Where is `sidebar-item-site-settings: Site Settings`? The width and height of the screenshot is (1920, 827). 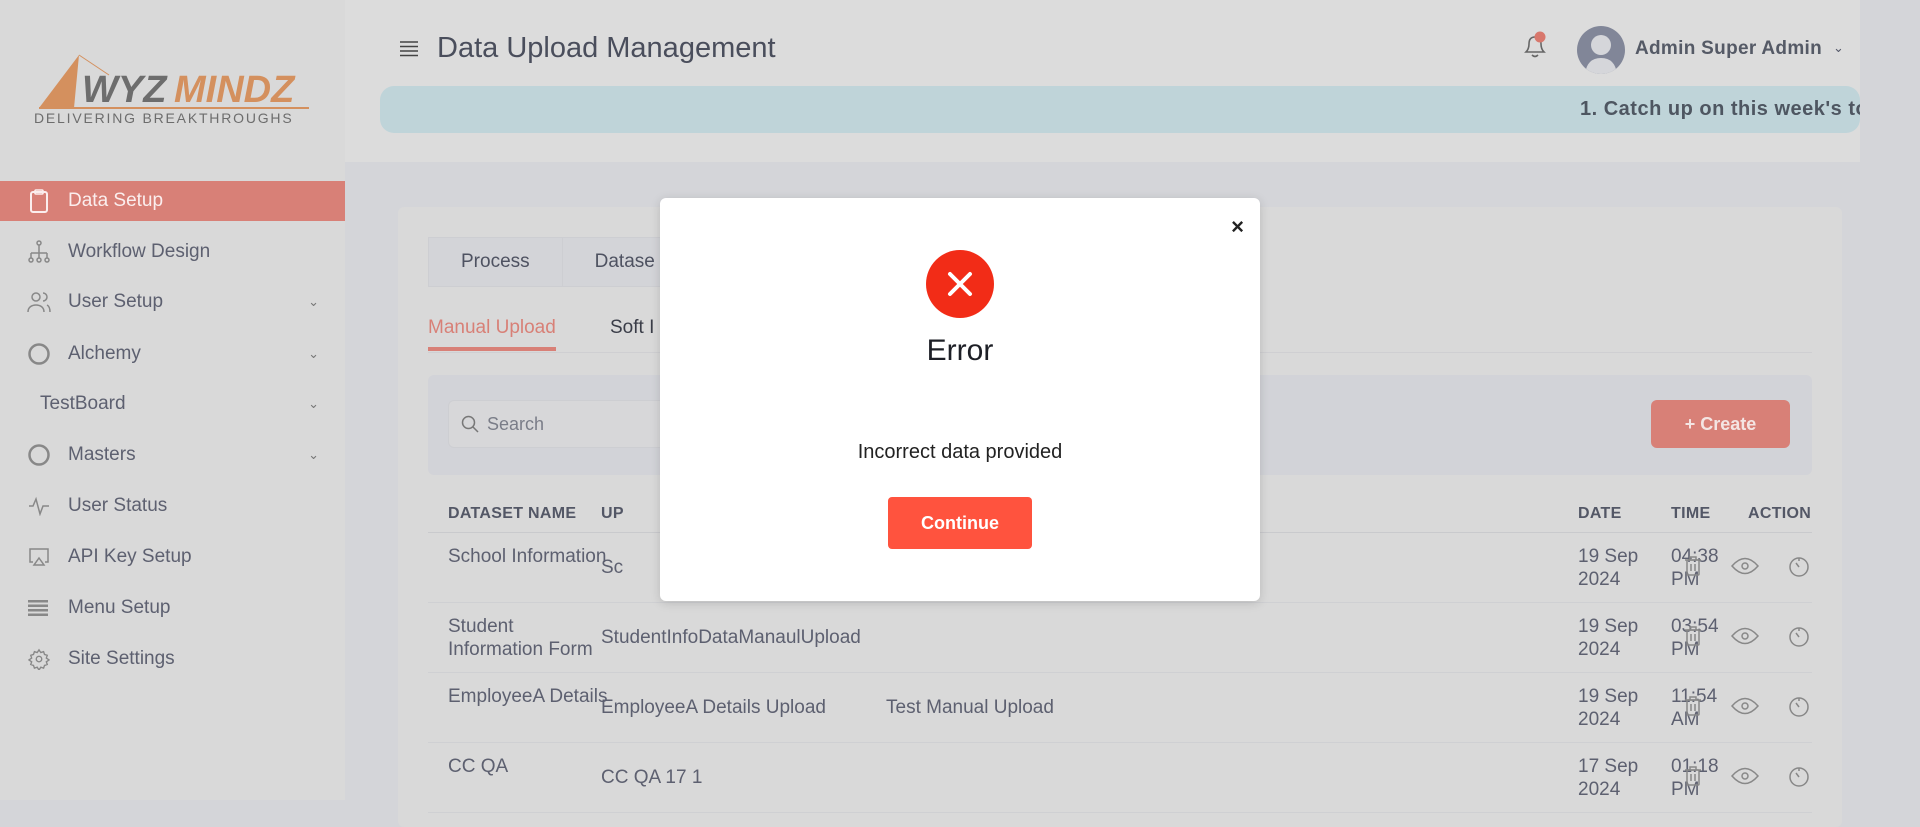
sidebar-item-site-settings: Site Settings is located at coordinates (172, 659).